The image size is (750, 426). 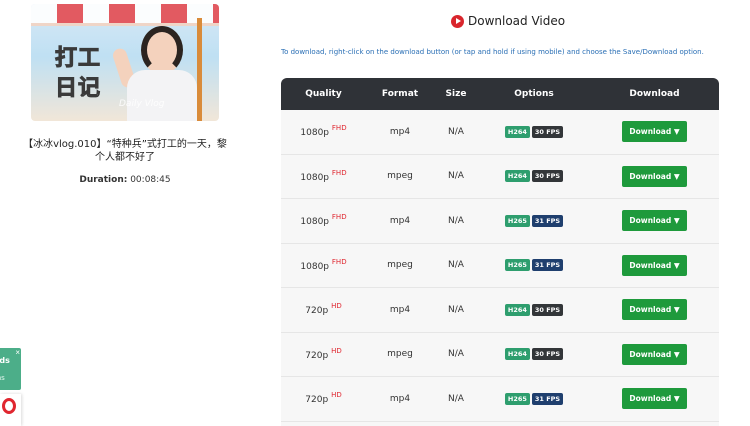 I want to click on video-thumbnail: 打工 日记 Daily Vlog, so click(x=125, y=62).